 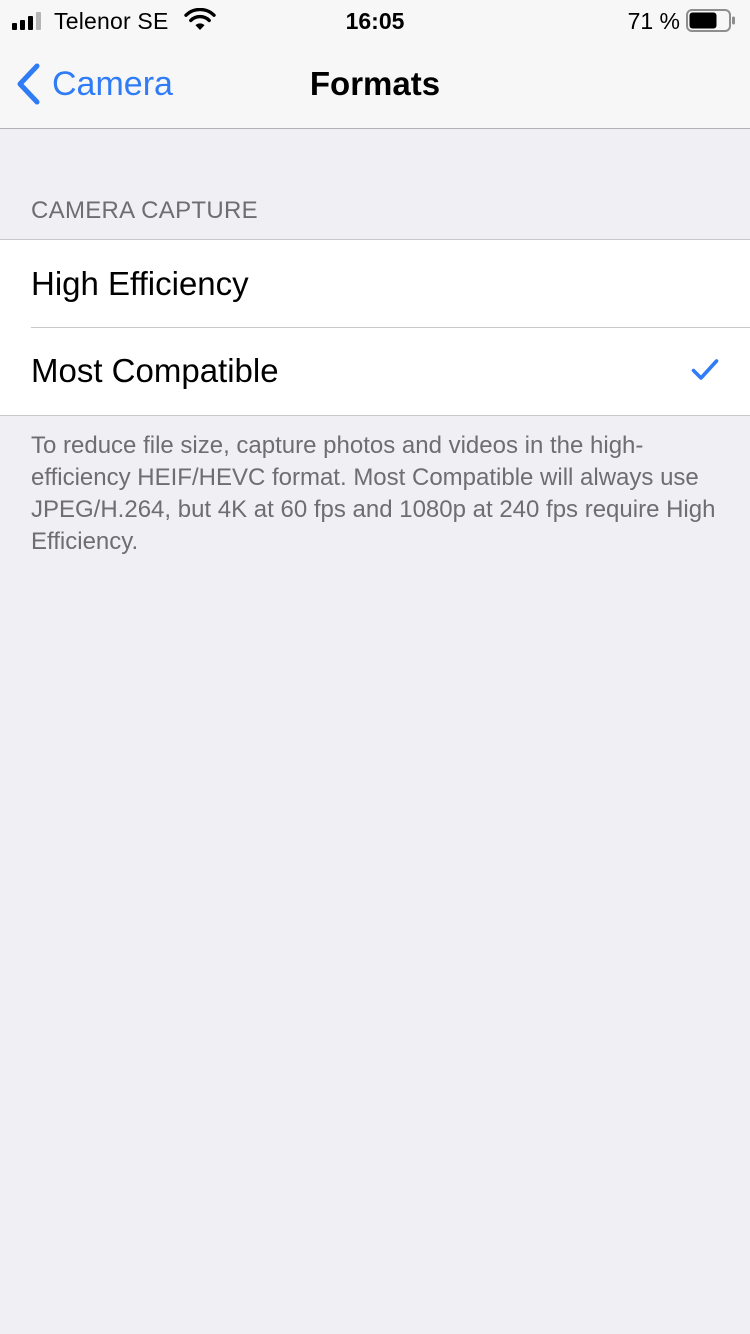 I want to click on option-label: High Efficiency, so click(x=140, y=283).